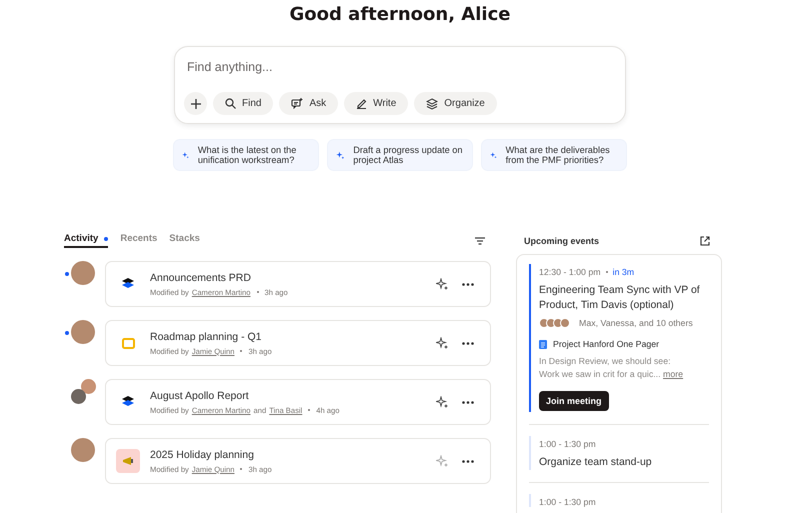  Describe the element at coordinates (201, 278) in the screenshot. I see `file-title: Announcements PRD` at that location.